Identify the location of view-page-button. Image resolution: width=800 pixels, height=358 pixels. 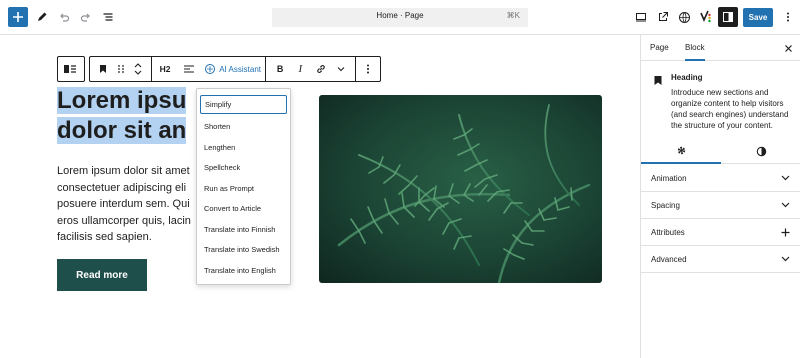
(663, 17).